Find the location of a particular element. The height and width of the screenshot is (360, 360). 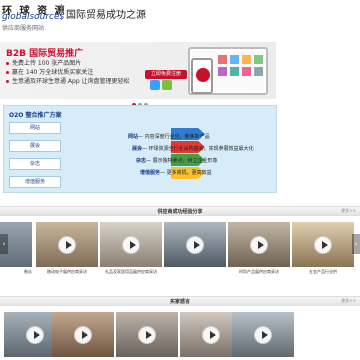

o2o-line-value-added: 增值服务— 更多商机，更高效益 is located at coordinates (176, 172).